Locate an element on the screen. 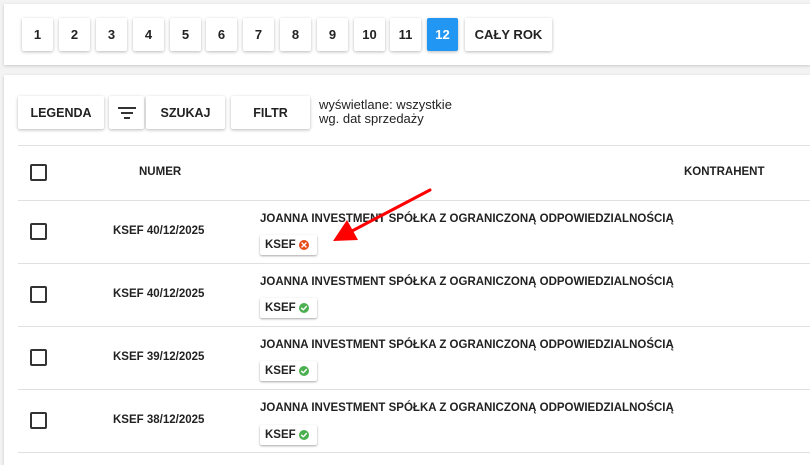 The height and width of the screenshot is (465, 810). filter-info-date-basis: wg. dat sprzedaży is located at coordinates (371, 118).